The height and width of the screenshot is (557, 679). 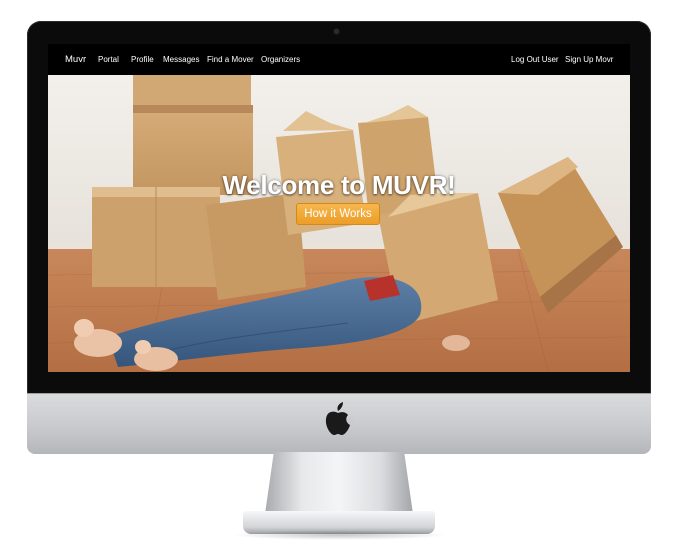 I want to click on nav-link-portal: Portal, so click(x=108, y=59).